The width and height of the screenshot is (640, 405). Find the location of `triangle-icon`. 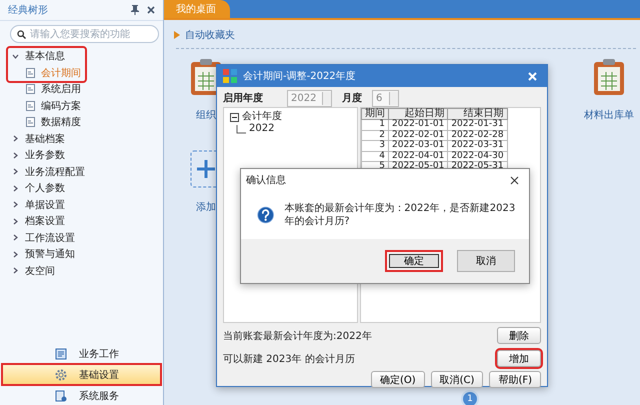

triangle-icon is located at coordinates (177, 35).